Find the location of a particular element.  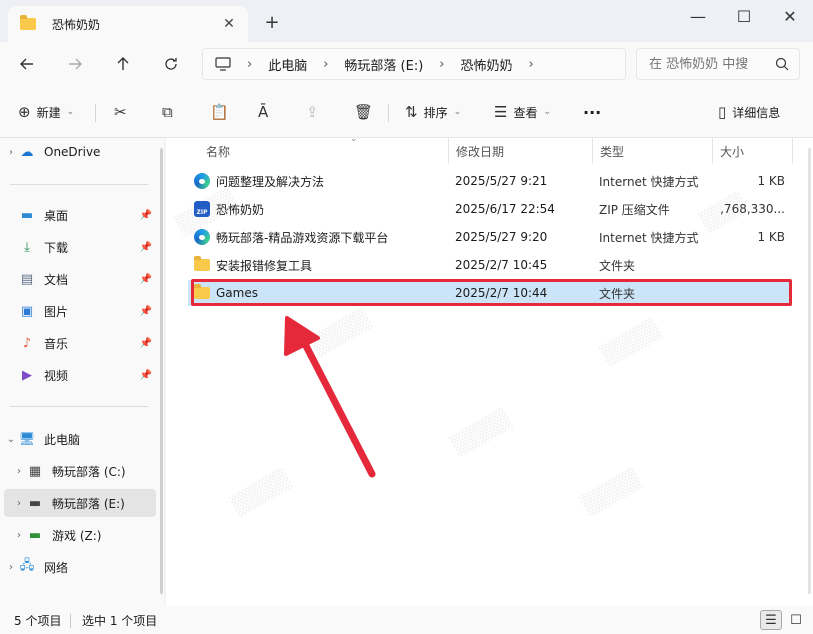

trash-icon: 🗑 is located at coordinates (364, 112).